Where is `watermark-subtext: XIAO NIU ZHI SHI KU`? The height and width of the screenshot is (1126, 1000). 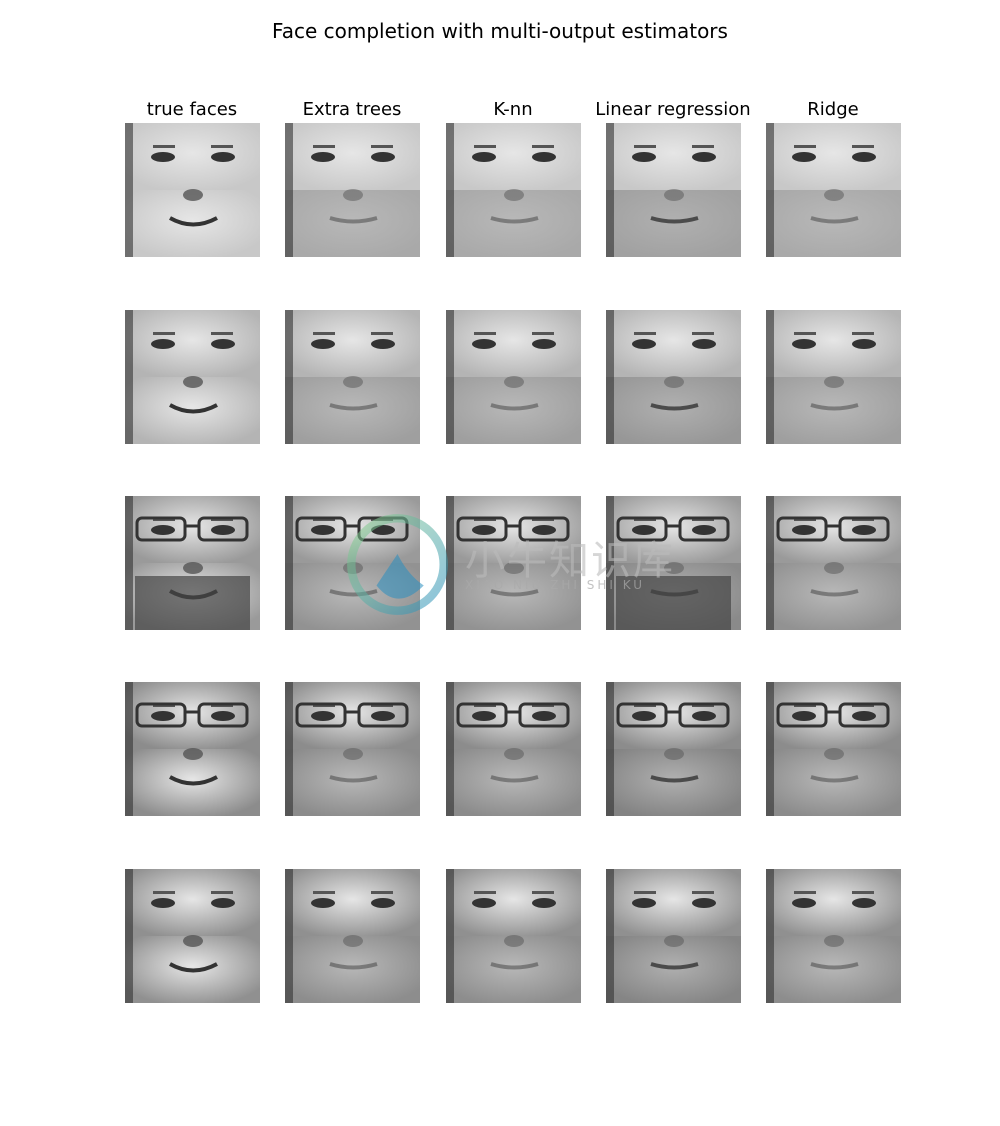
watermark-subtext: XIAO NIU ZHI SHI KU is located at coordinates (555, 585).